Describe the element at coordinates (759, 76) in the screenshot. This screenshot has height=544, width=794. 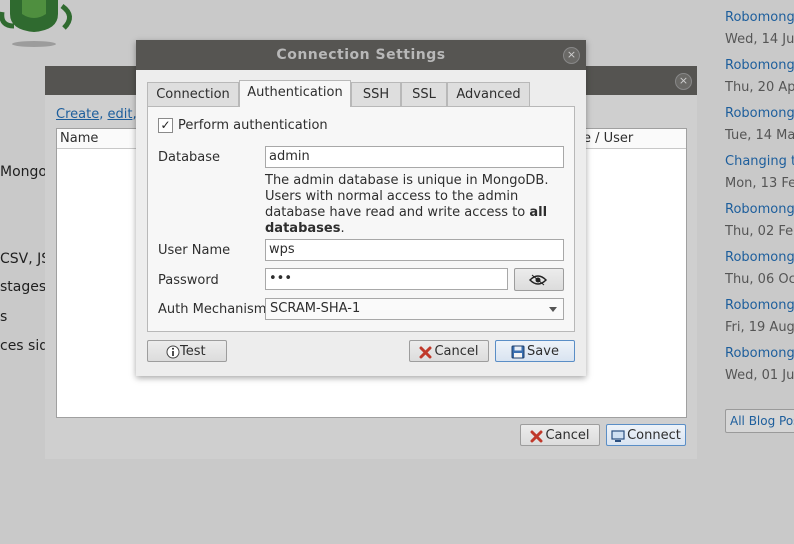
I see `blog-item: Robomongo Thu, 20 Apr` at that location.